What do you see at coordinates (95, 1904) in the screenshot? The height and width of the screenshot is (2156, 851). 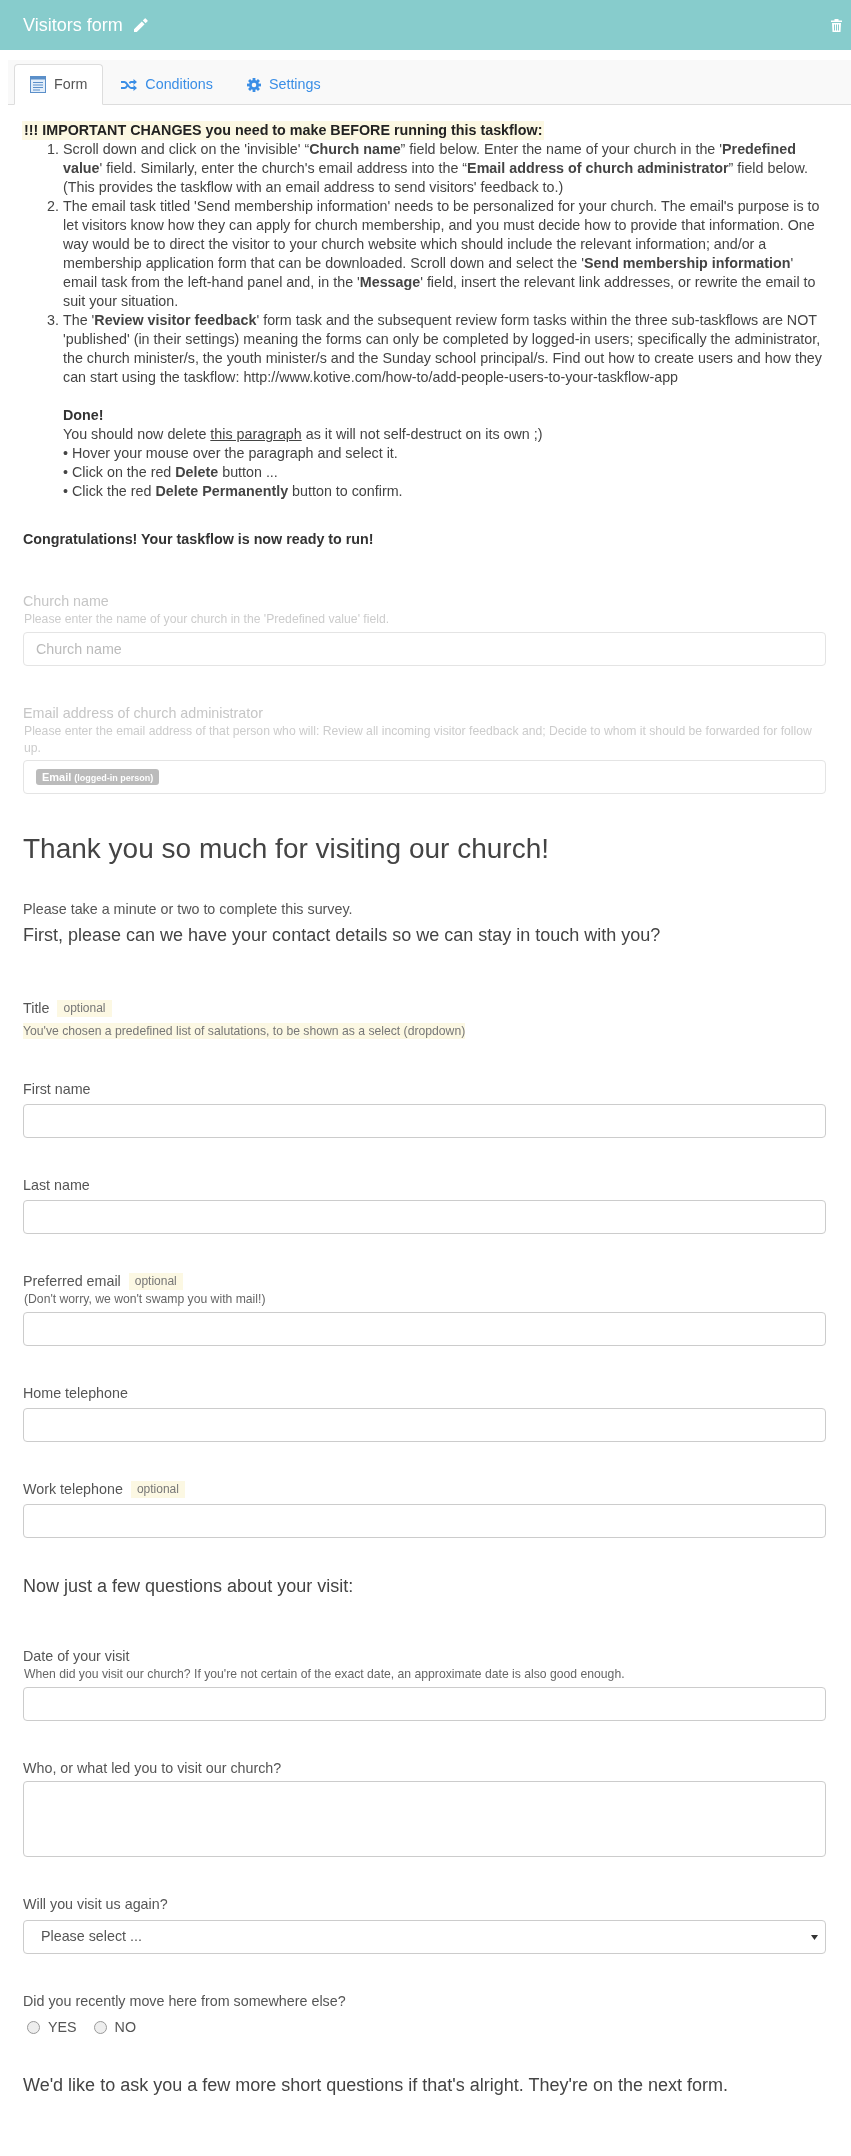 I see `field-label: Will you visit us again?` at bounding box center [95, 1904].